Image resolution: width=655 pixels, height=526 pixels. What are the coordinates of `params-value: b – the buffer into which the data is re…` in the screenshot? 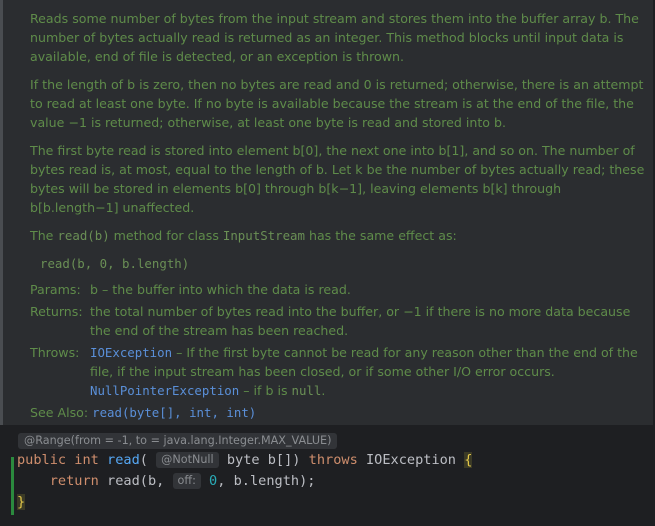 It's located at (220, 289).